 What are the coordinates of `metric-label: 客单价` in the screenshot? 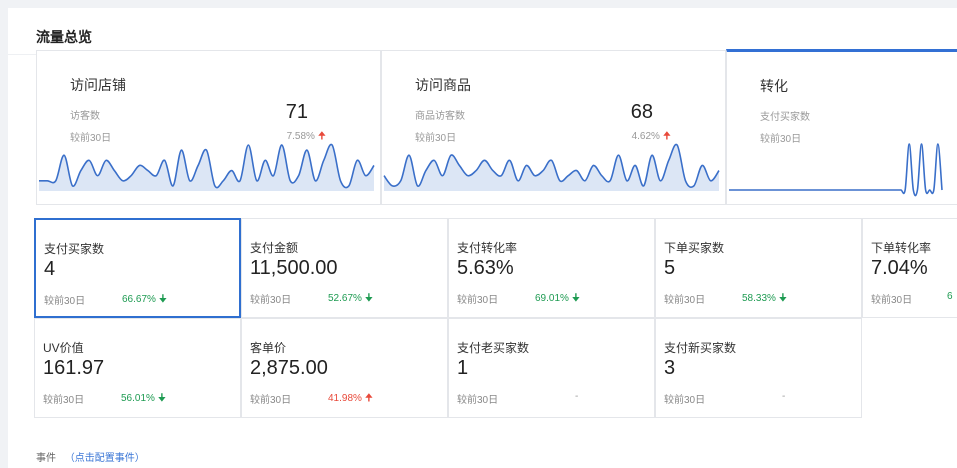 It's located at (268, 348).